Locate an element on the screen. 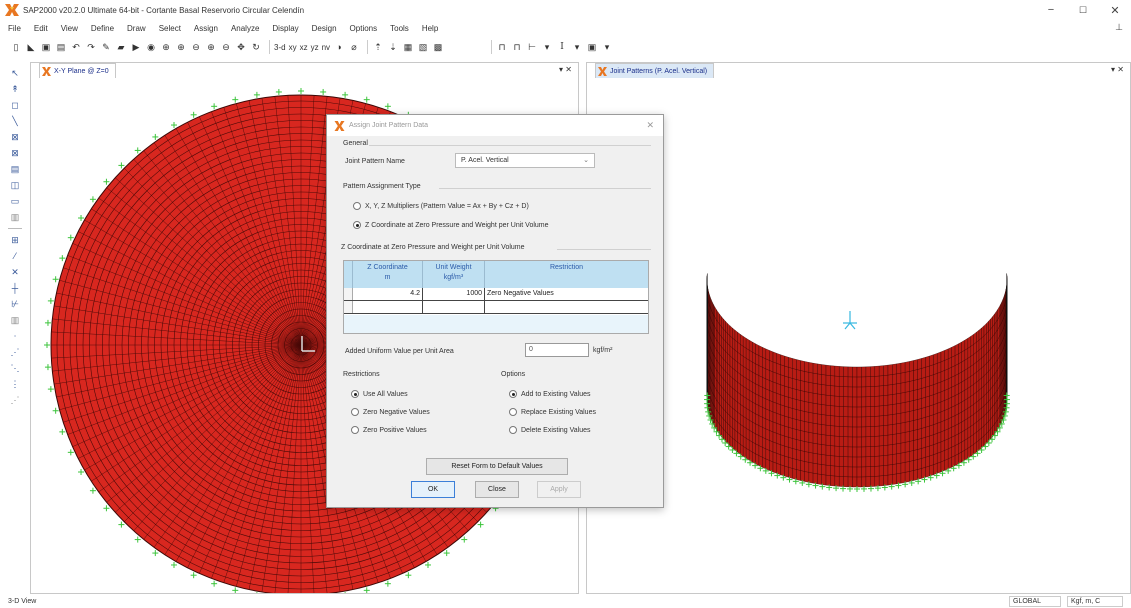  restriction-use-all: Use All Values is located at coordinates (379, 394).